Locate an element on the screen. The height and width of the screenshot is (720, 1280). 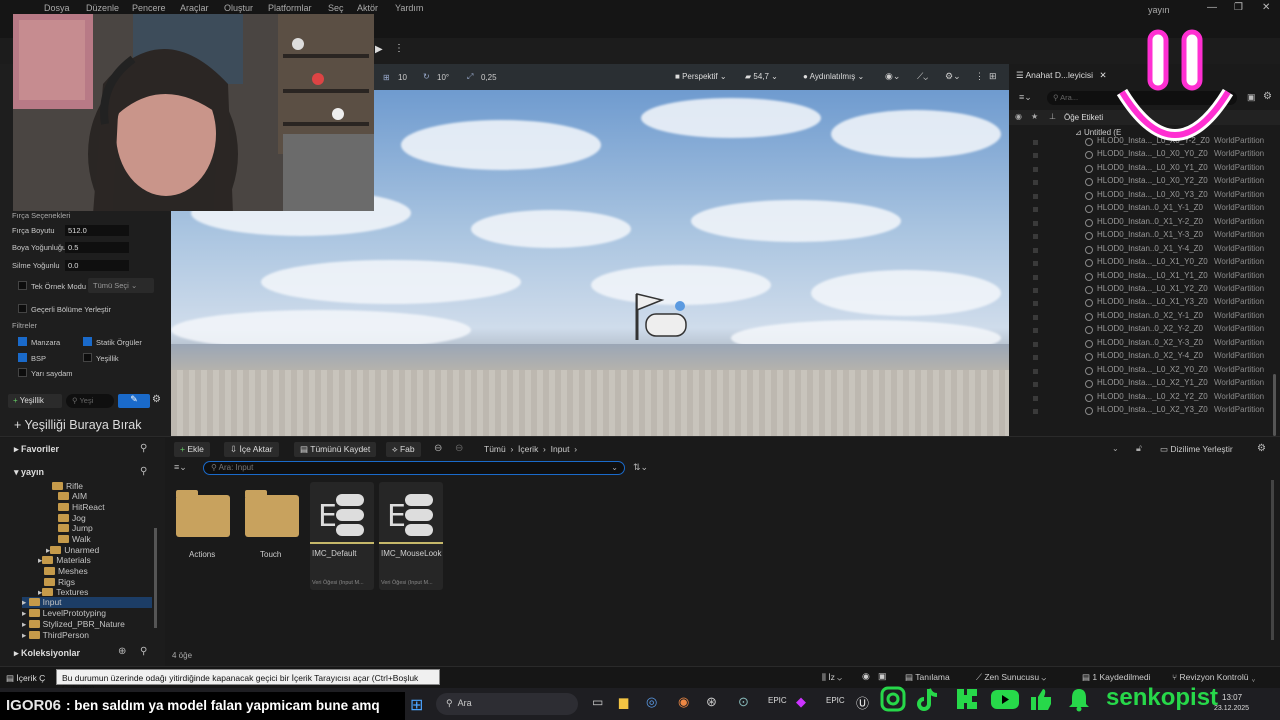
show-icon: ◉⌄ is located at coordinates (892, 76).